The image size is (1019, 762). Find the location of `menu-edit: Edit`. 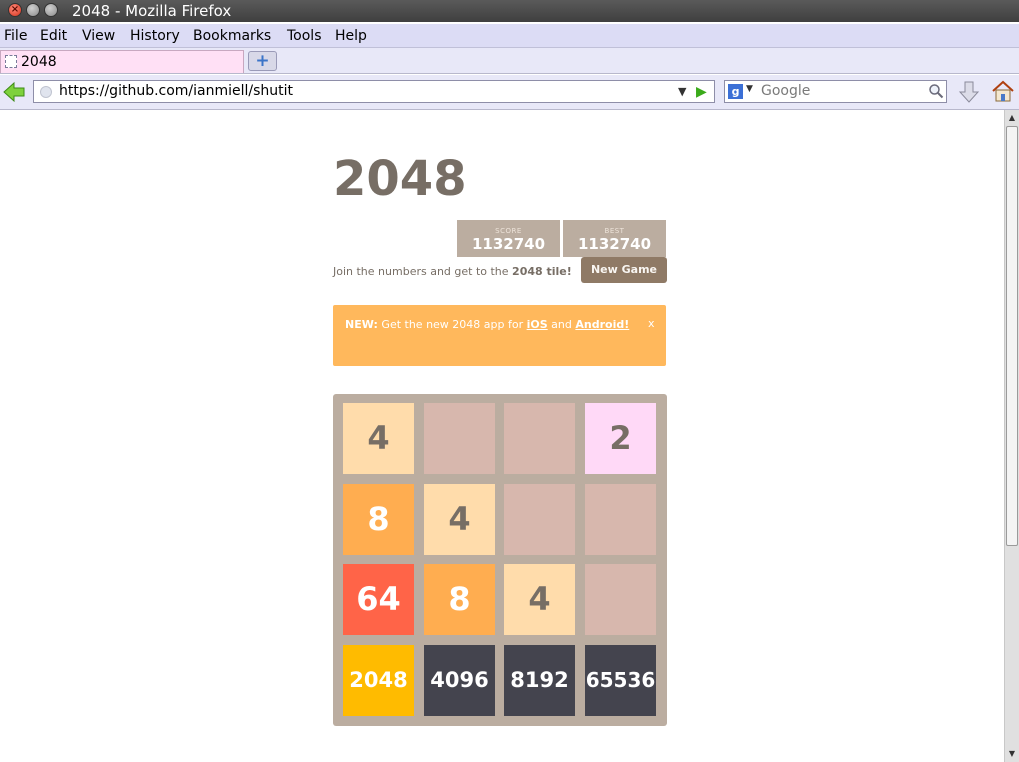

menu-edit: Edit is located at coordinates (53, 36).